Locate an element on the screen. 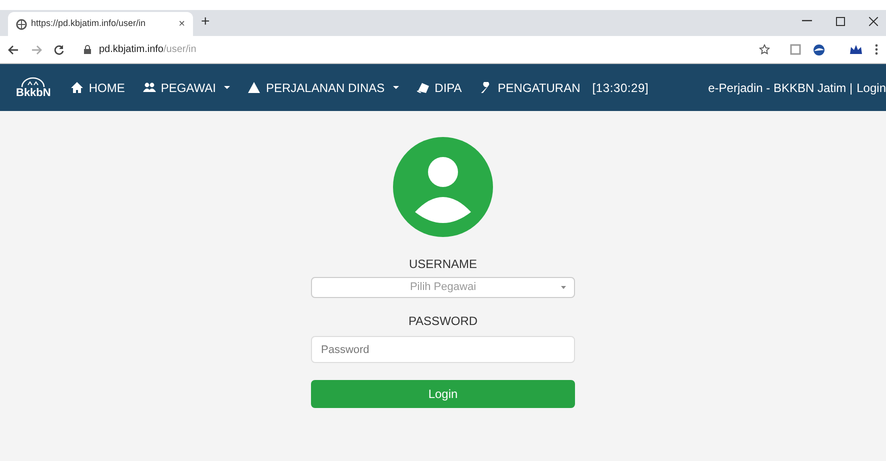 Image resolution: width=886 pixels, height=461 pixels. nav-menu-item: PEGAWAI is located at coordinates (186, 87).